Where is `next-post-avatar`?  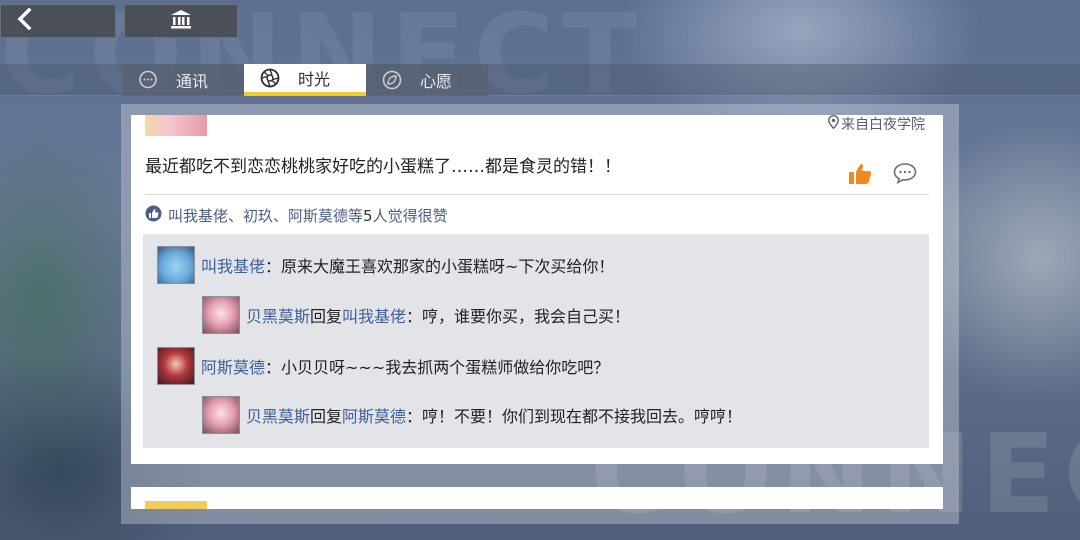
next-post-avatar is located at coordinates (176, 505).